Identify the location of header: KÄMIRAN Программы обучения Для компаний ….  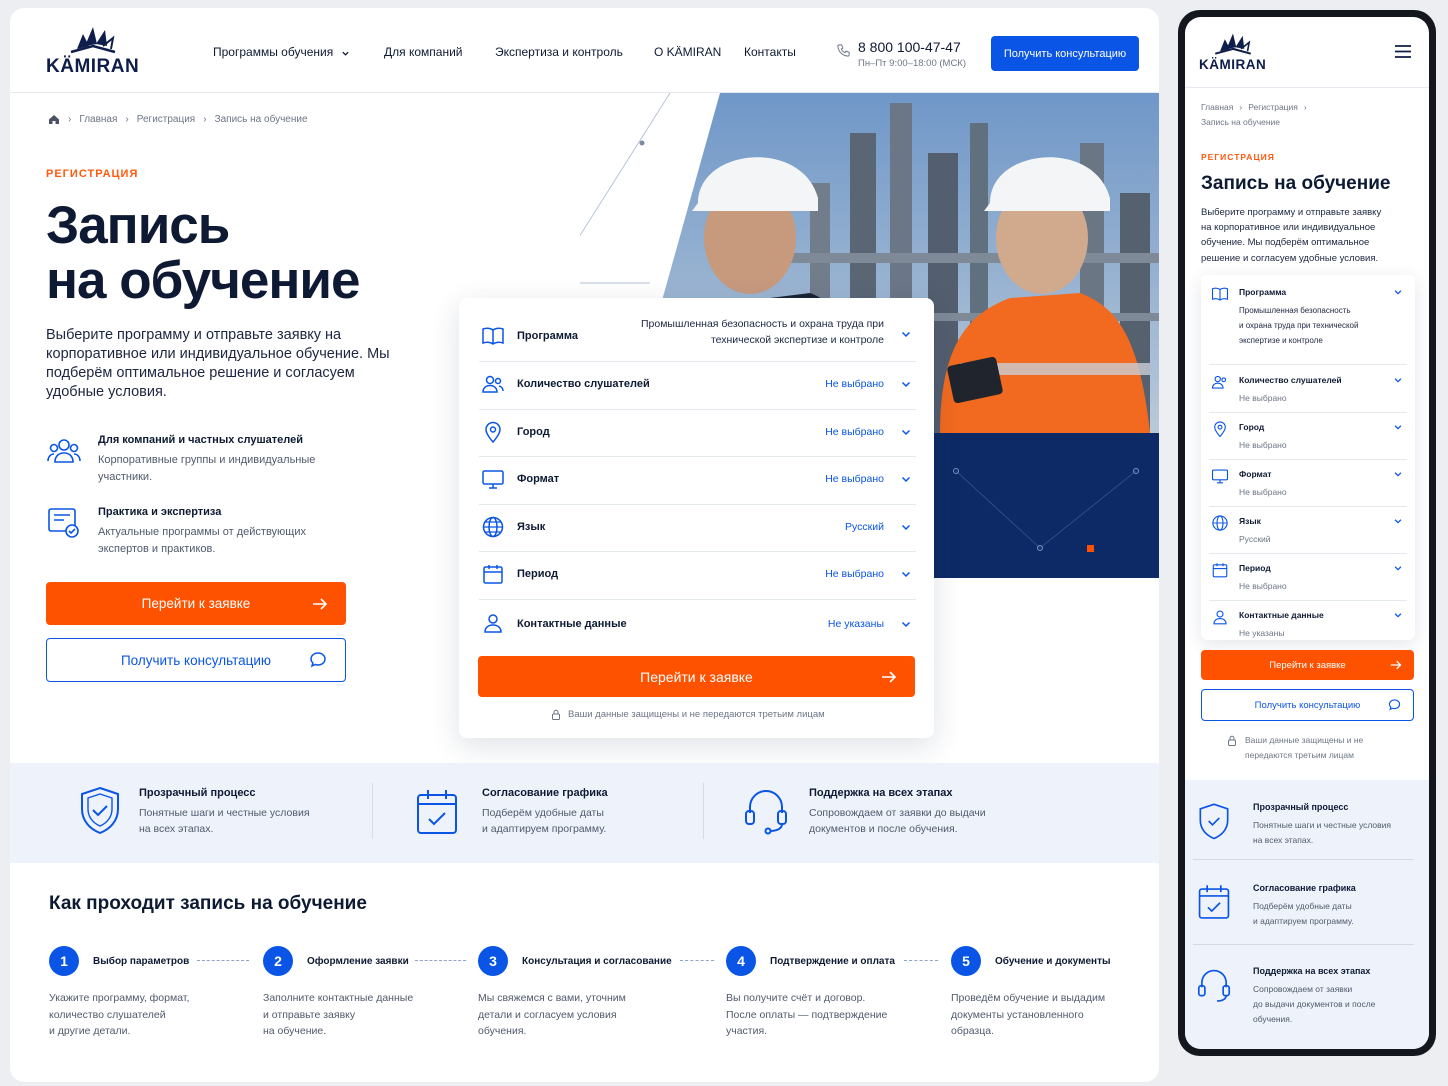
(584, 50).